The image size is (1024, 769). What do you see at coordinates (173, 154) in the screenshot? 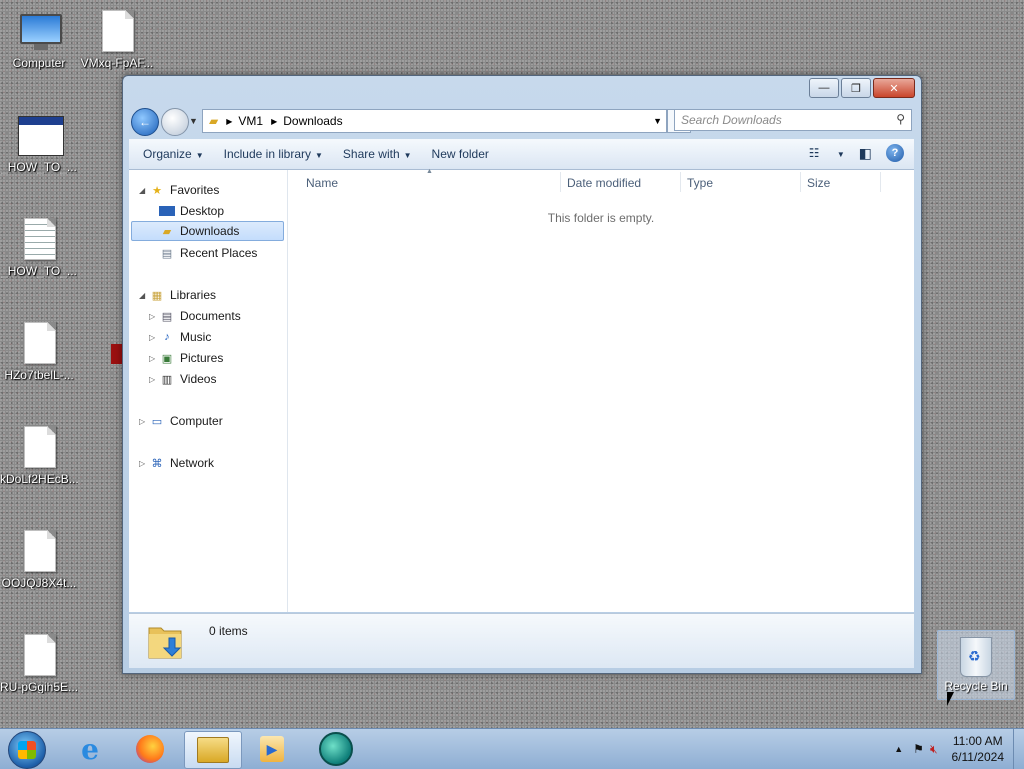
I see `organize-menu: Organize ▼` at bounding box center [173, 154].